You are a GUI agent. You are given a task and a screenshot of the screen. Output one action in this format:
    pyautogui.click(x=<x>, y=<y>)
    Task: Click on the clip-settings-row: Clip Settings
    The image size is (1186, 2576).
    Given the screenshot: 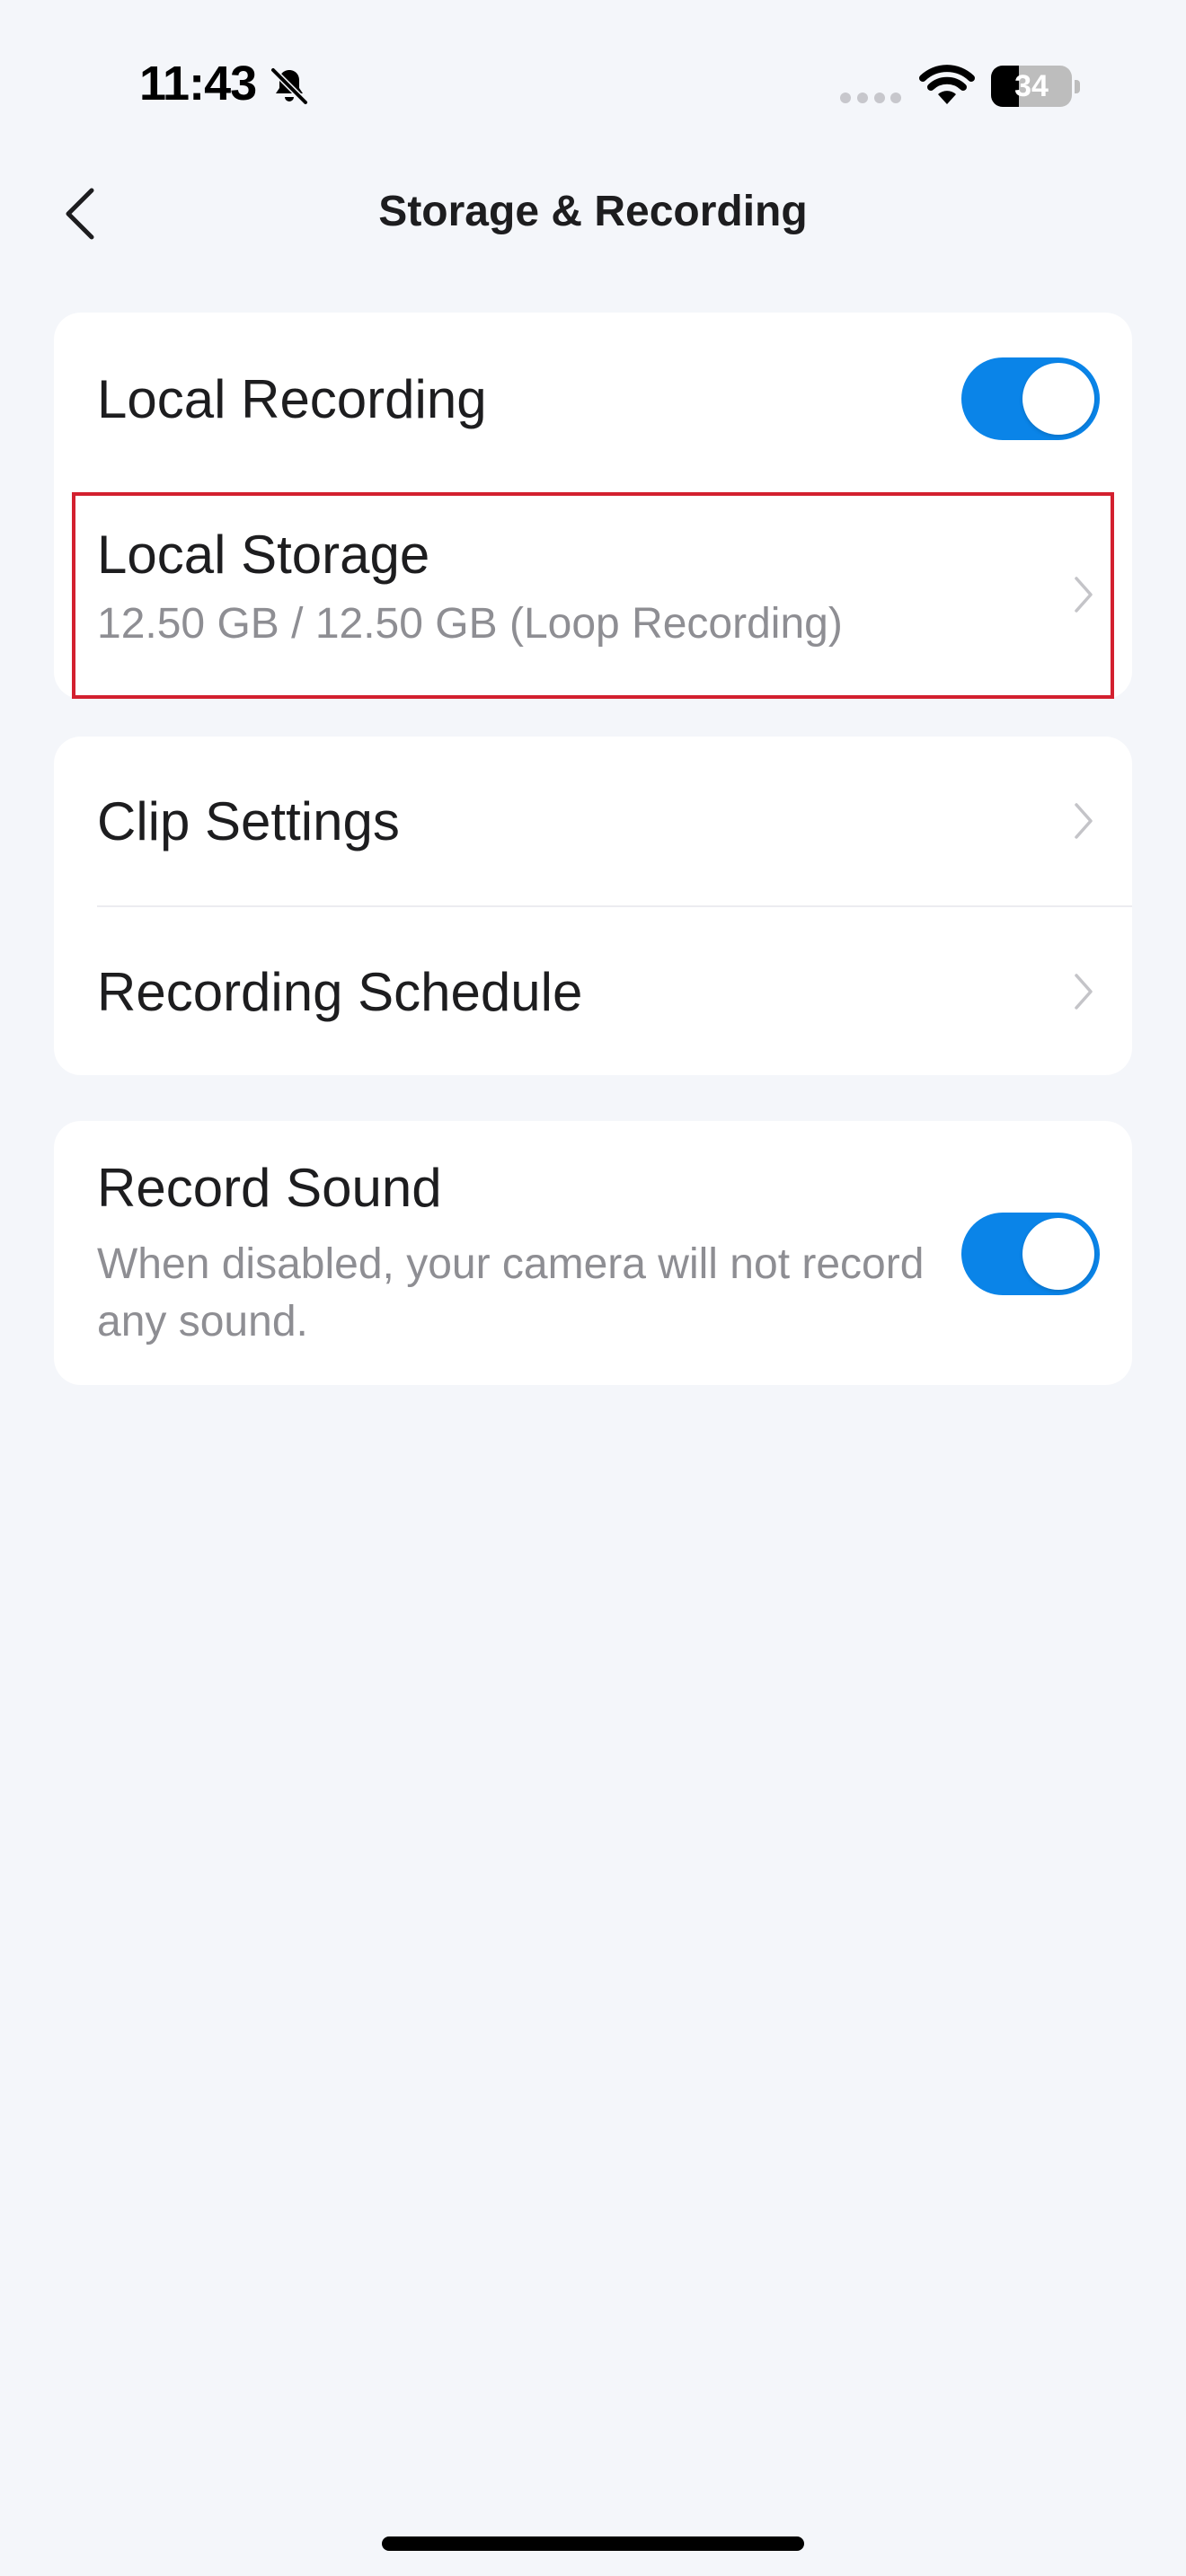 What is the action you would take?
    pyautogui.click(x=593, y=821)
    